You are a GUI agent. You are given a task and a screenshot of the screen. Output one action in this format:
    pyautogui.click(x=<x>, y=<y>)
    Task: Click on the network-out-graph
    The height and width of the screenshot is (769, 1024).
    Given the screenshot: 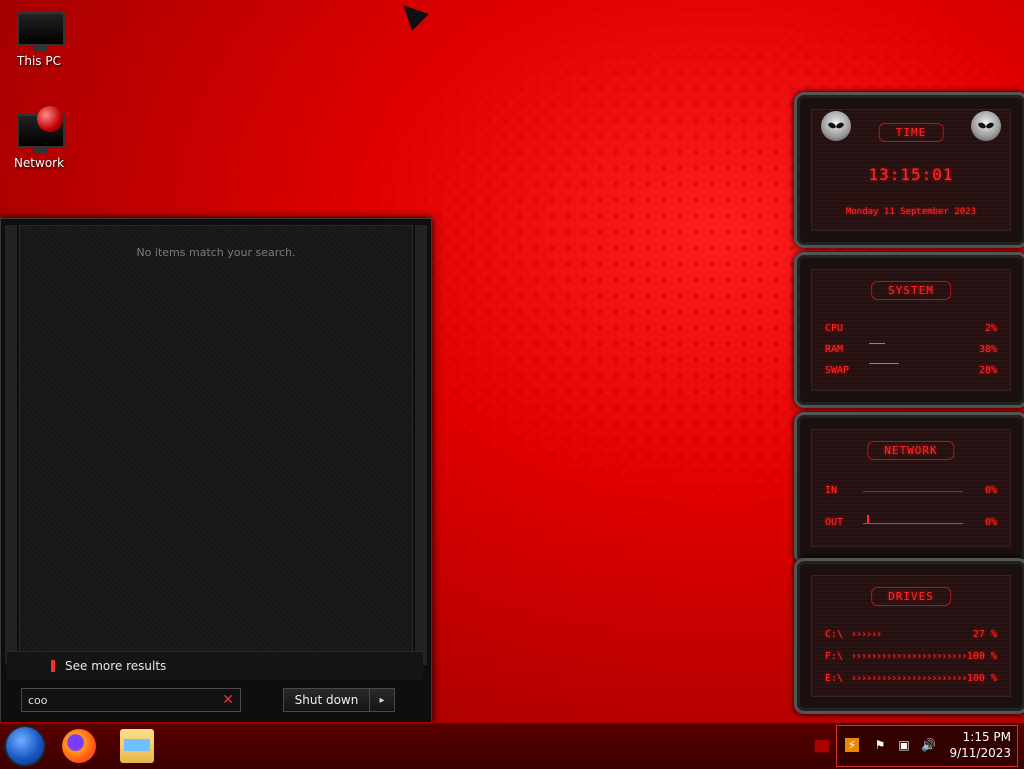 What is the action you would take?
    pyautogui.click(x=913, y=523)
    